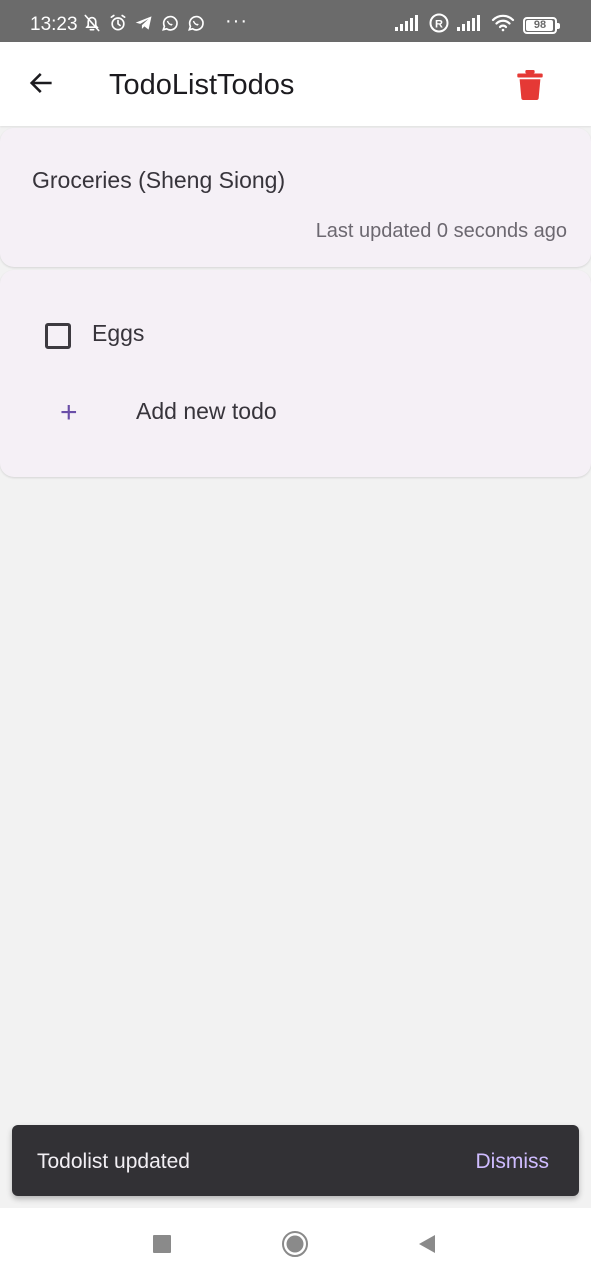  Describe the element at coordinates (118, 23) in the screenshot. I see `alarm-icon` at that location.